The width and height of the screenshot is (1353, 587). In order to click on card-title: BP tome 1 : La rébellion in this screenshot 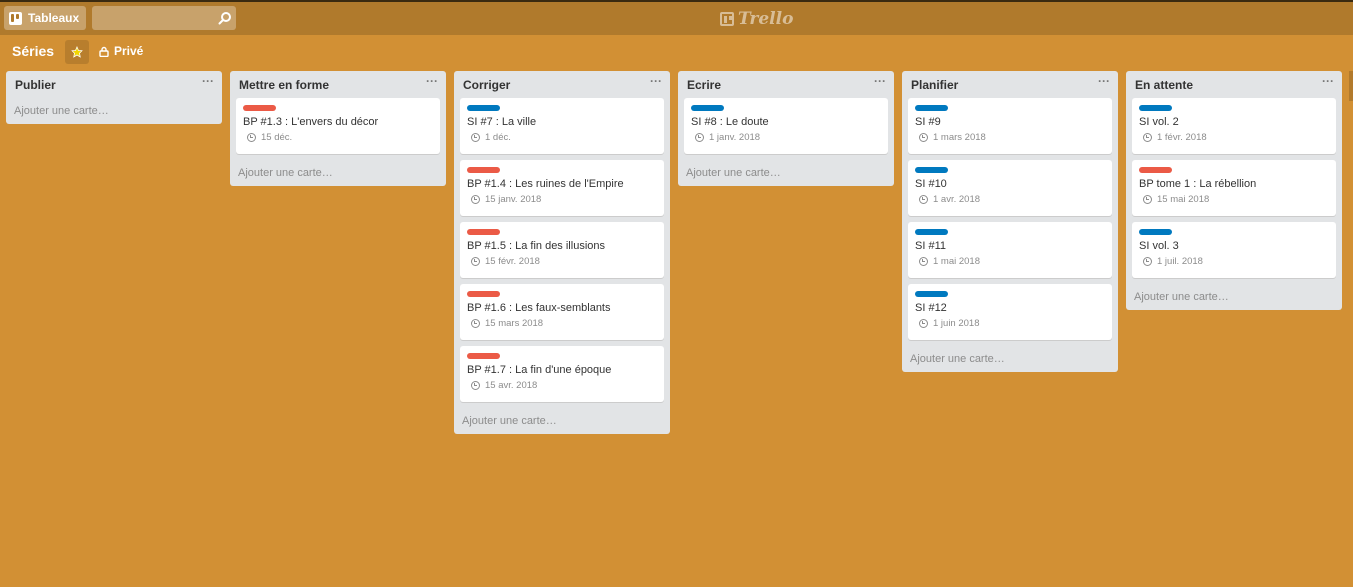, I will do `click(1198, 184)`.